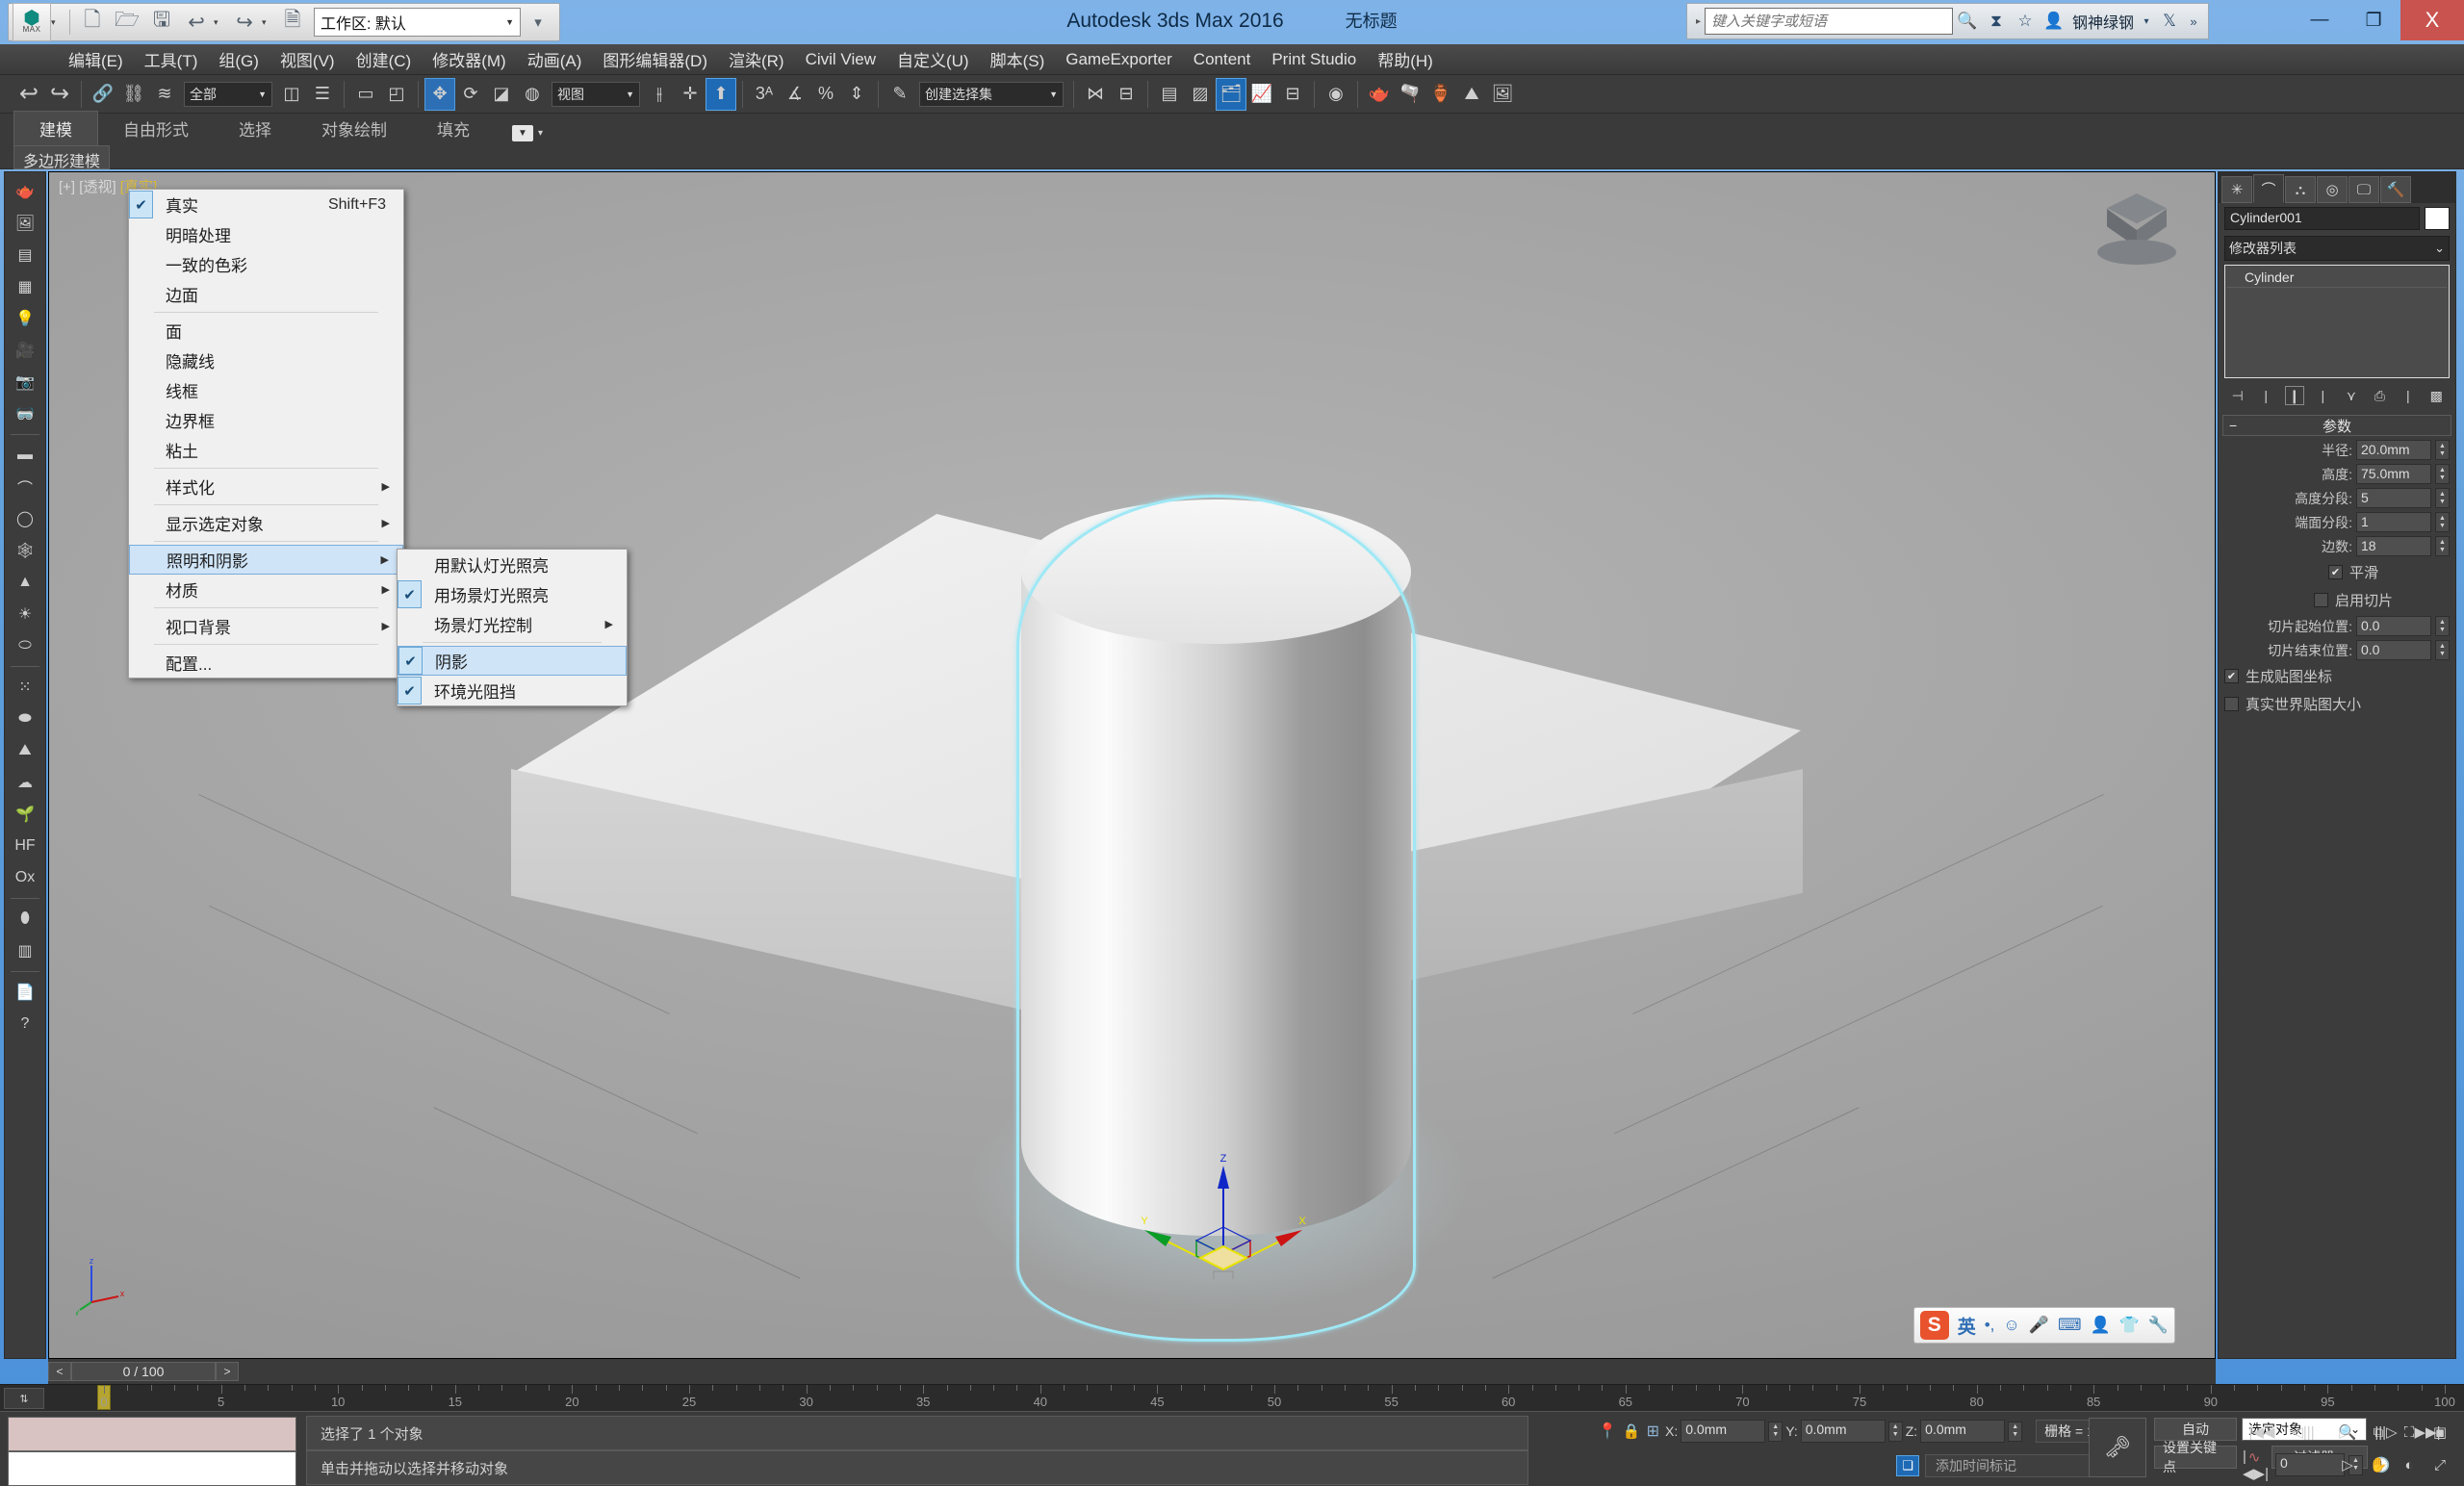 The width and height of the screenshot is (2464, 1486). Describe the element at coordinates (2432, 20) in the screenshot. I see `close-button: X` at that location.